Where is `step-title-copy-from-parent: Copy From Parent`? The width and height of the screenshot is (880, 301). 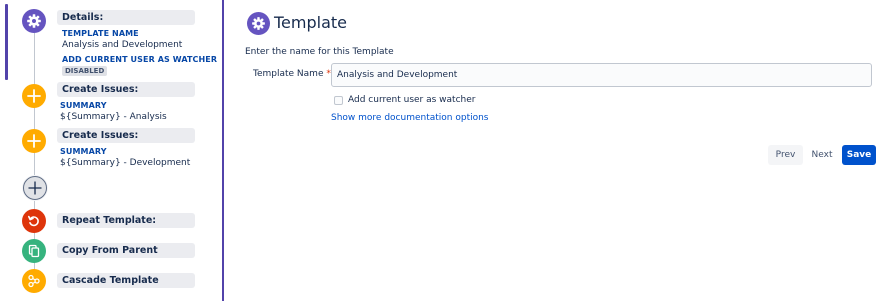 step-title-copy-from-parent: Copy From Parent is located at coordinates (126, 250).